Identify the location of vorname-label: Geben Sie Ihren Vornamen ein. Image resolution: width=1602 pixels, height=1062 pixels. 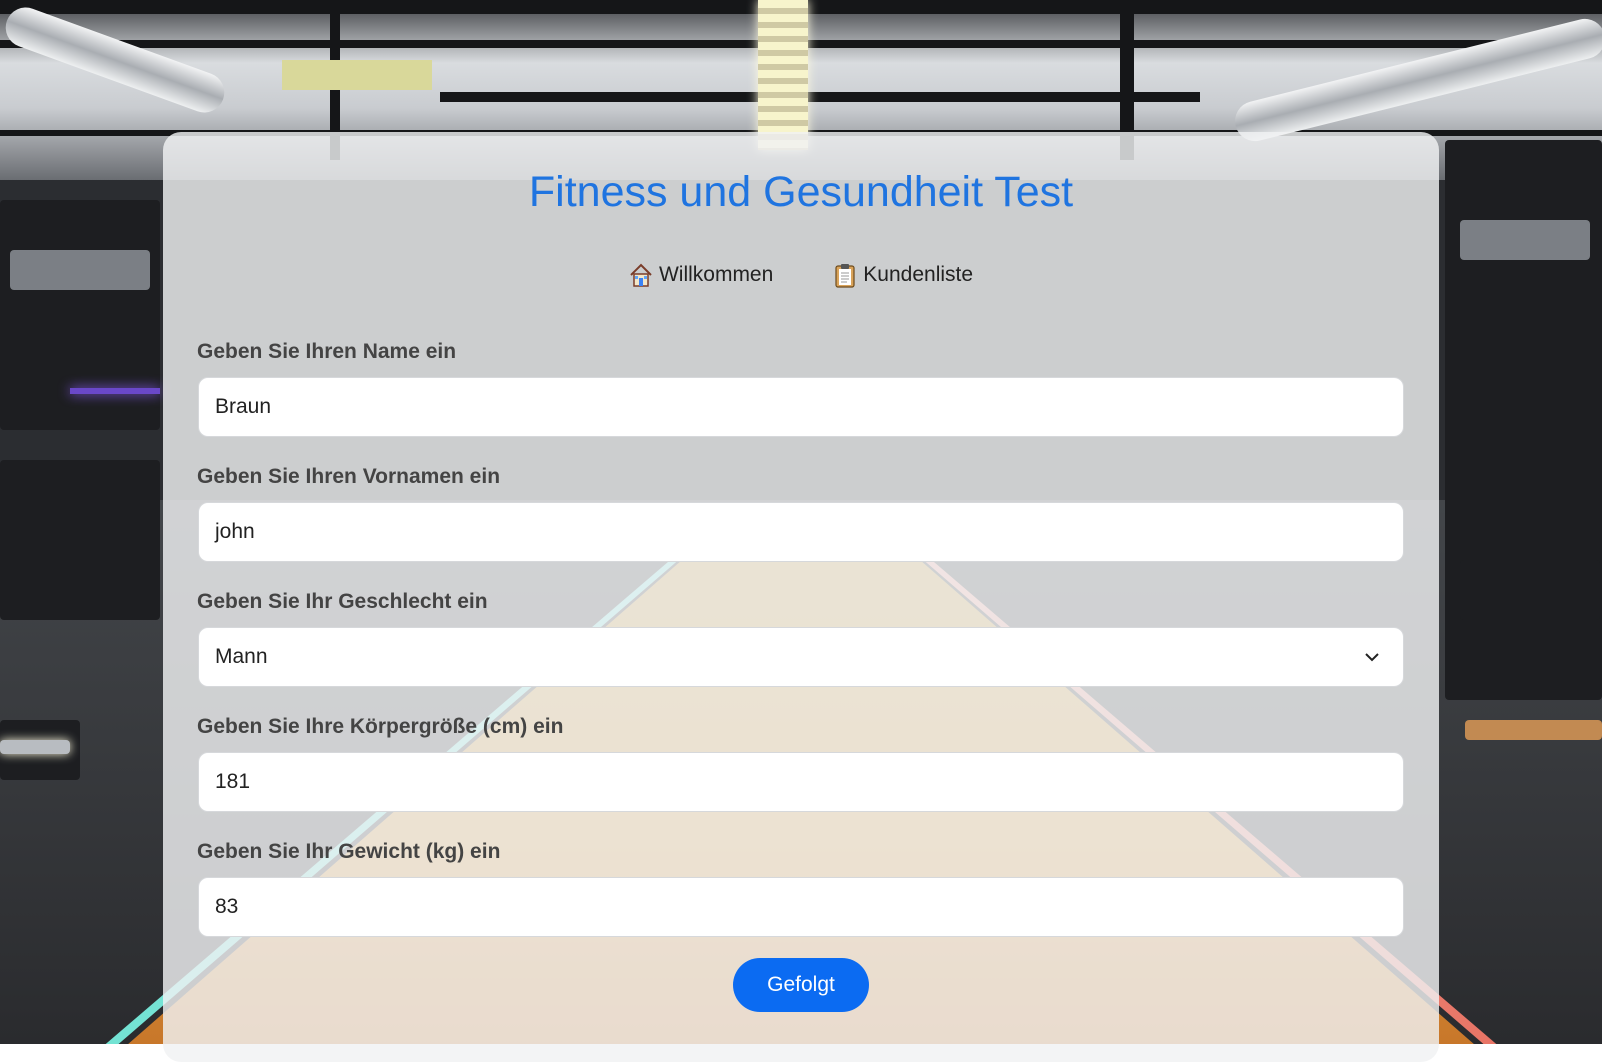
(349, 476).